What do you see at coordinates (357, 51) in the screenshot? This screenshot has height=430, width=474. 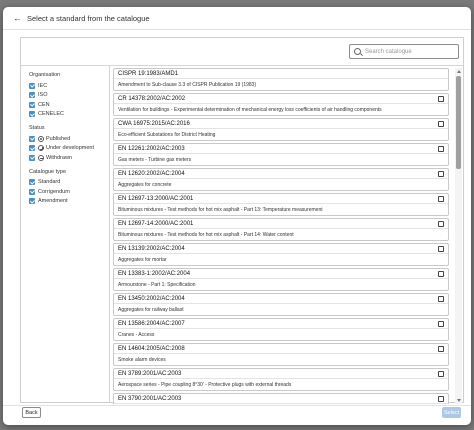 I see `search-icon` at bounding box center [357, 51].